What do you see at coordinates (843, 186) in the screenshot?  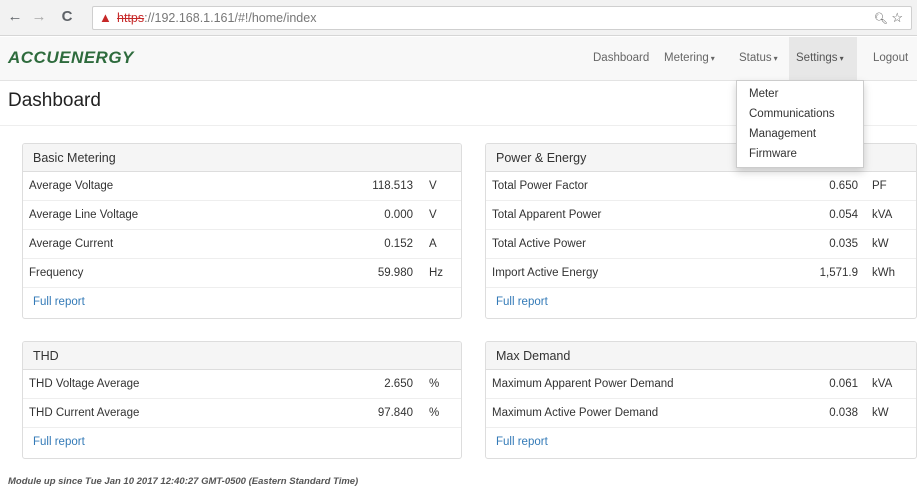 I see `row-value: 0.650` at bounding box center [843, 186].